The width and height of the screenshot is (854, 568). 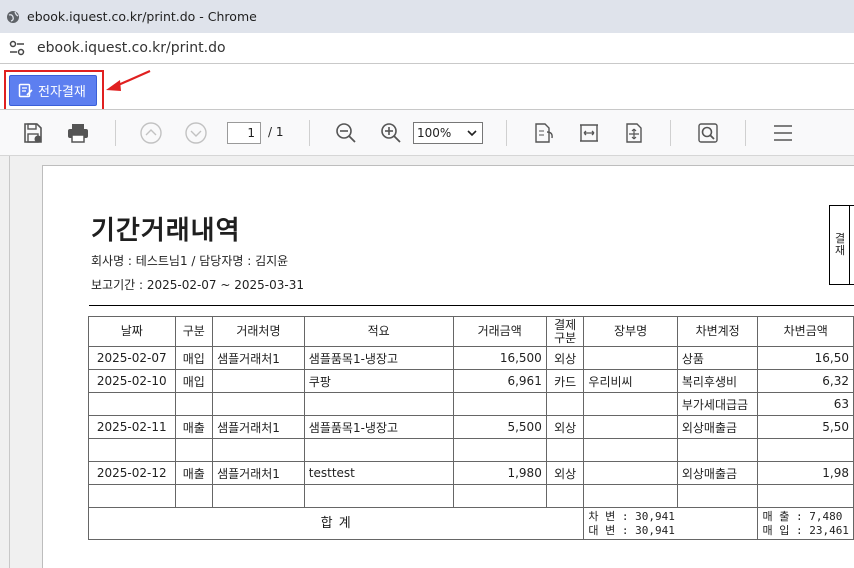 I want to click on period-line: 보고기간 : 2025-02-07 ~ 2025-03-31, so click(x=197, y=285).